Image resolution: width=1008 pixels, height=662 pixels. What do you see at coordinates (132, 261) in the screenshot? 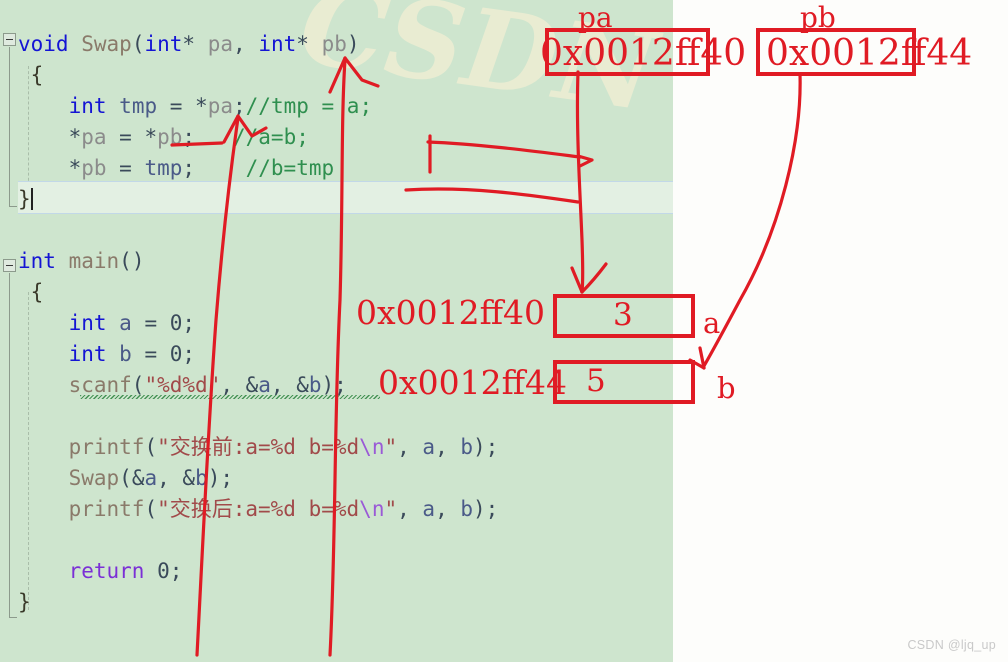
I see `code-token: ()` at bounding box center [132, 261].